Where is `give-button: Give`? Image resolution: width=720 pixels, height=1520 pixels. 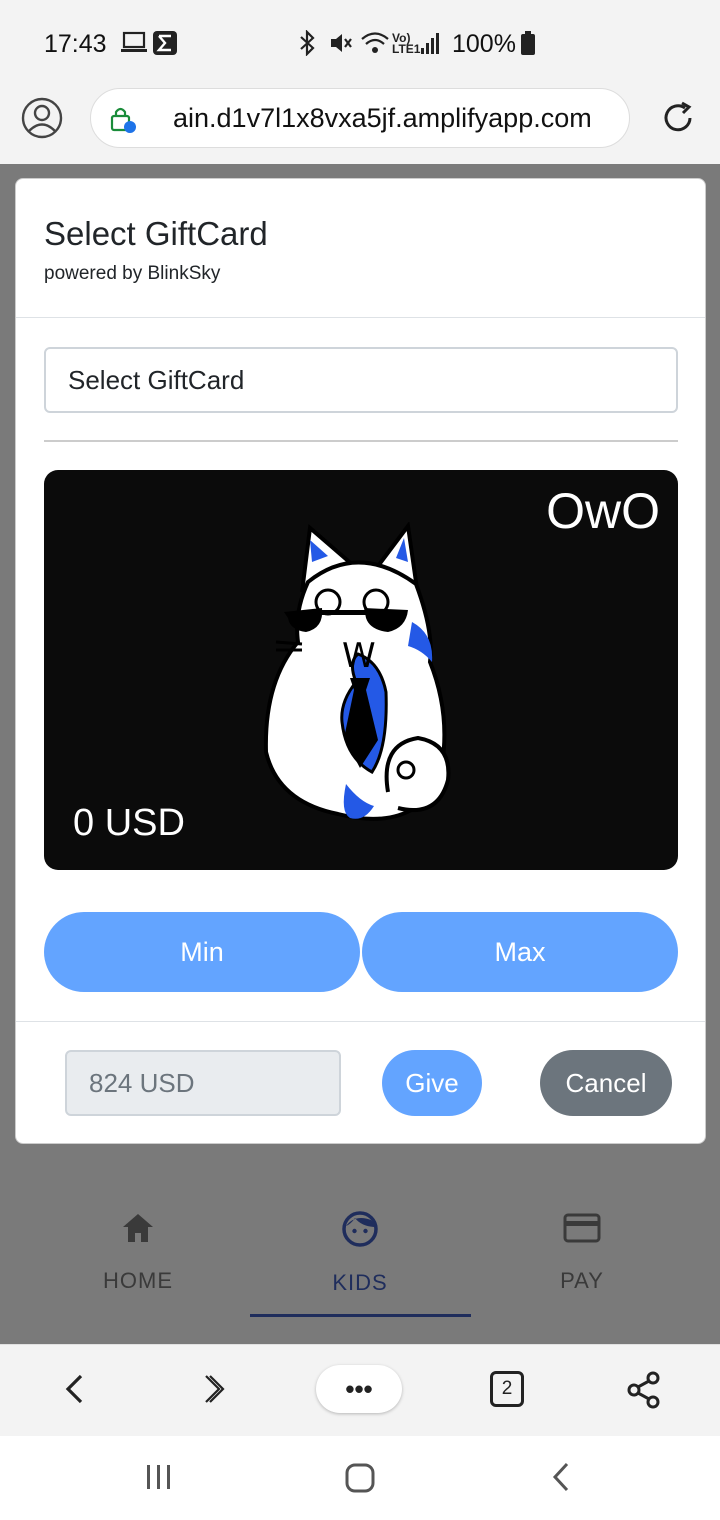
give-button: Give is located at coordinates (432, 1083).